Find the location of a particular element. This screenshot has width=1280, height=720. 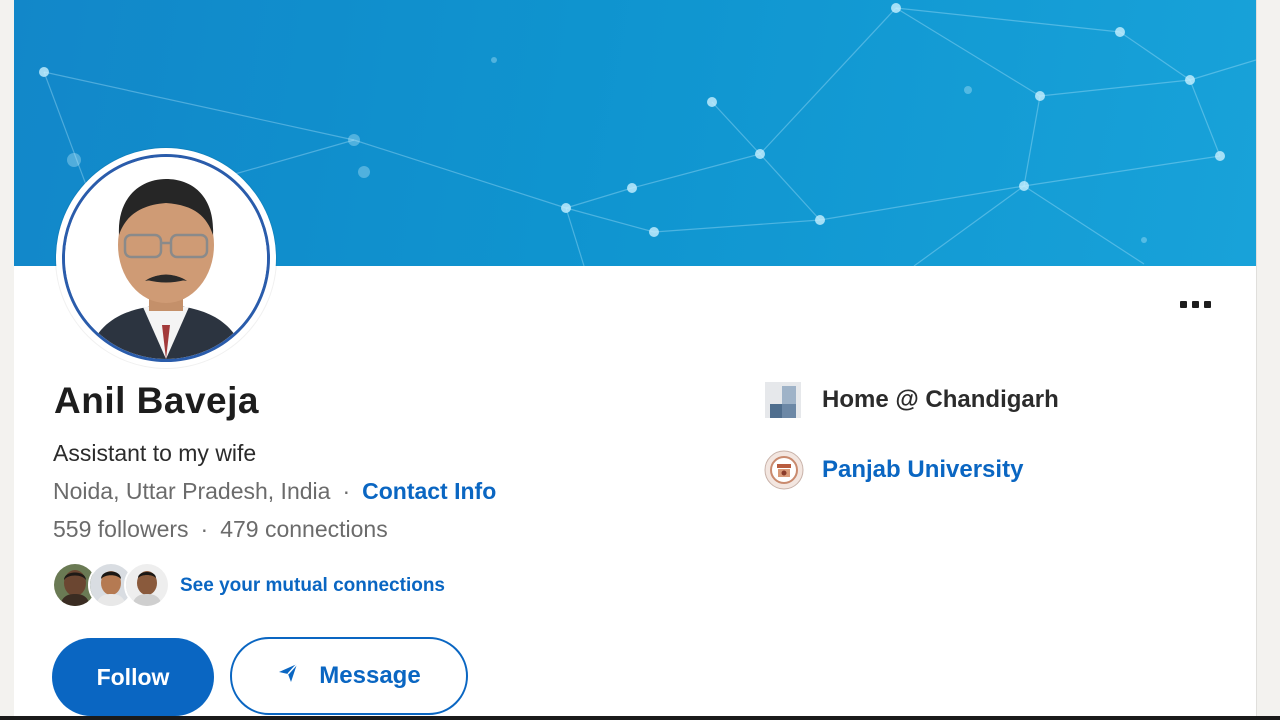

company-logo-icon is located at coordinates (784, 400).